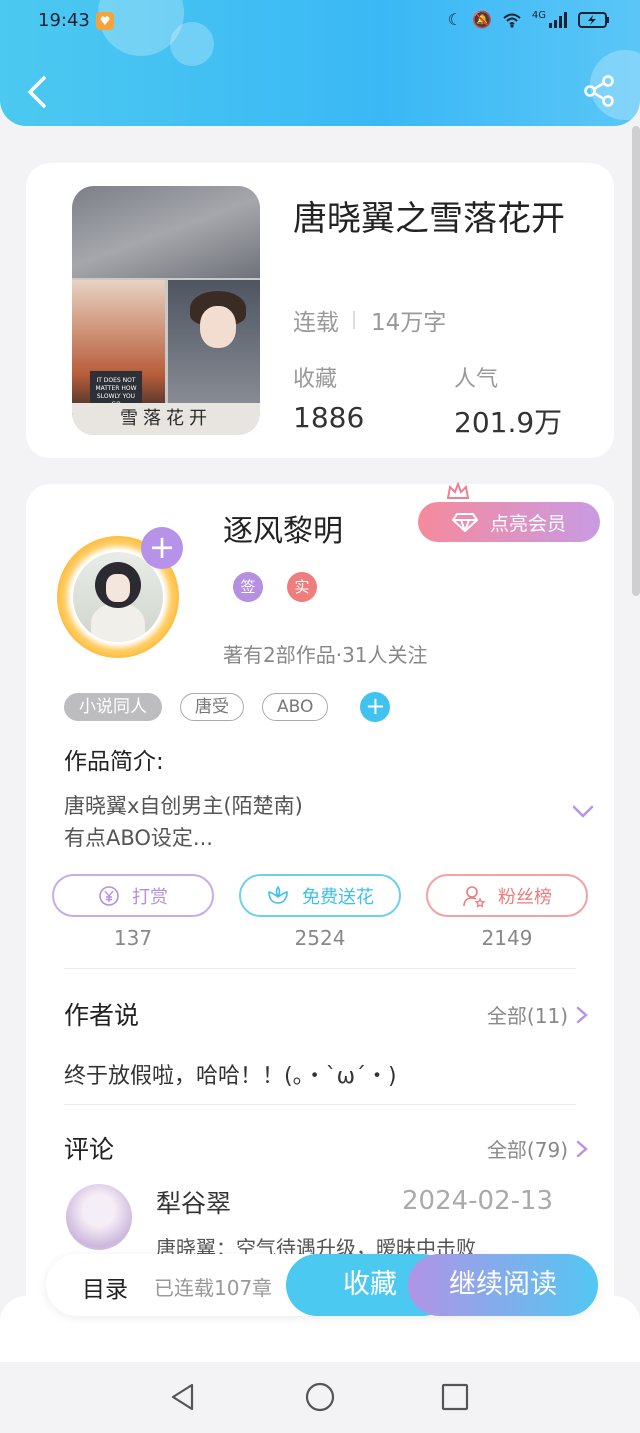  What do you see at coordinates (454, 19) in the screenshot?
I see `moon-icon: ☾` at bounding box center [454, 19].